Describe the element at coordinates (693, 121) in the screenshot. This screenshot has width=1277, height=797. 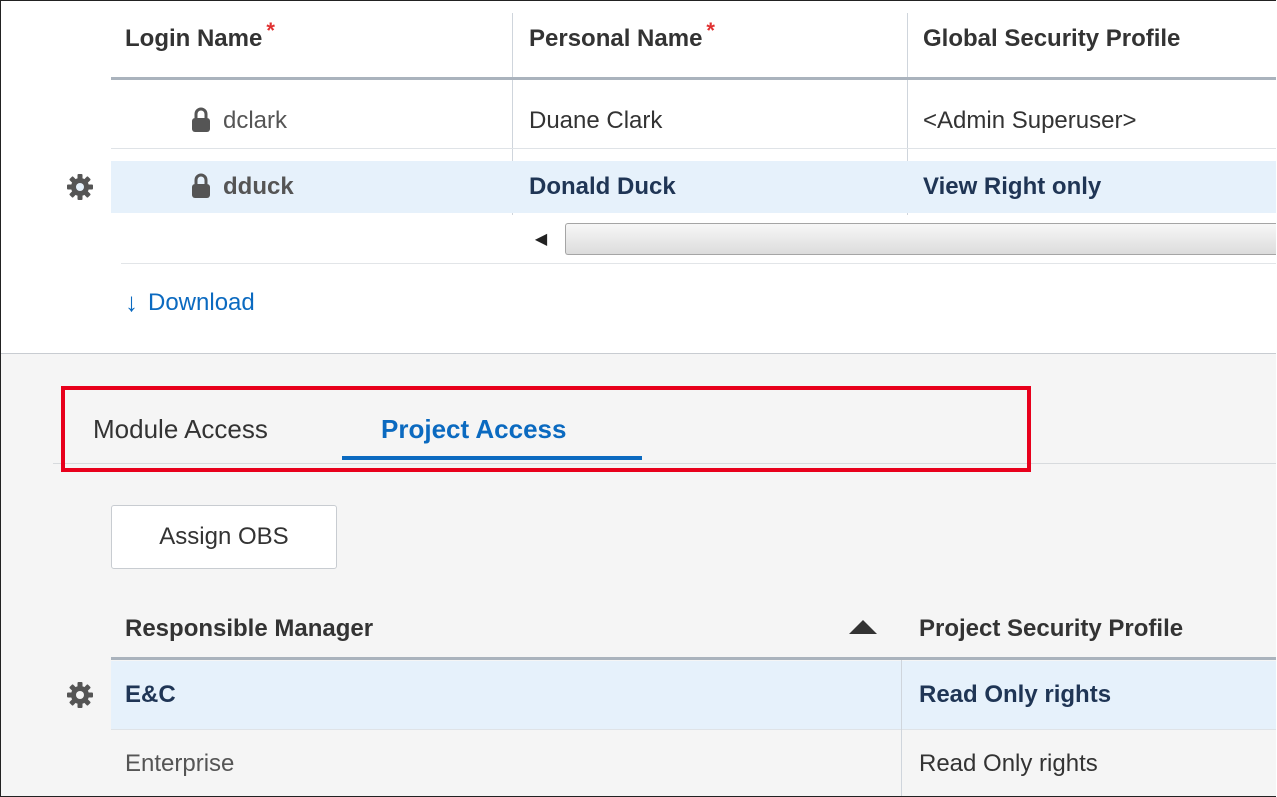
I see `table-row-dclark: dclark Duane Clark <Admin Superuser>` at that location.